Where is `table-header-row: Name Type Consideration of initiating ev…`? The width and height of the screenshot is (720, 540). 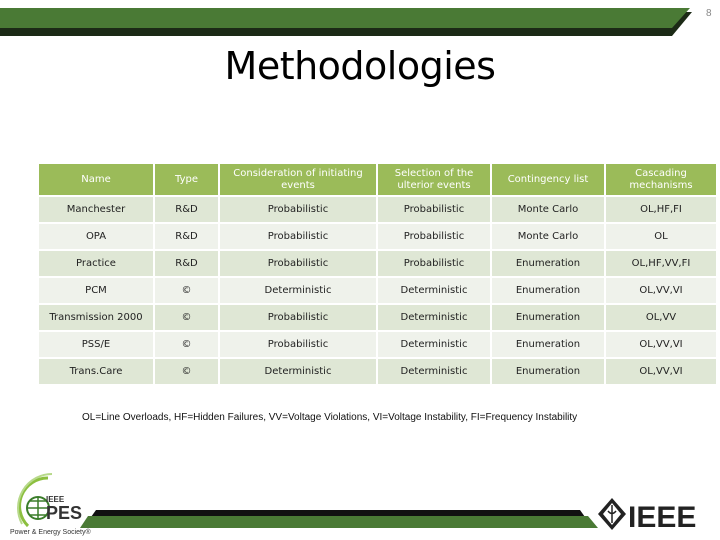
table-header-row: Name Type Consideration of initiating ev… is located at coordinates (377, 179).